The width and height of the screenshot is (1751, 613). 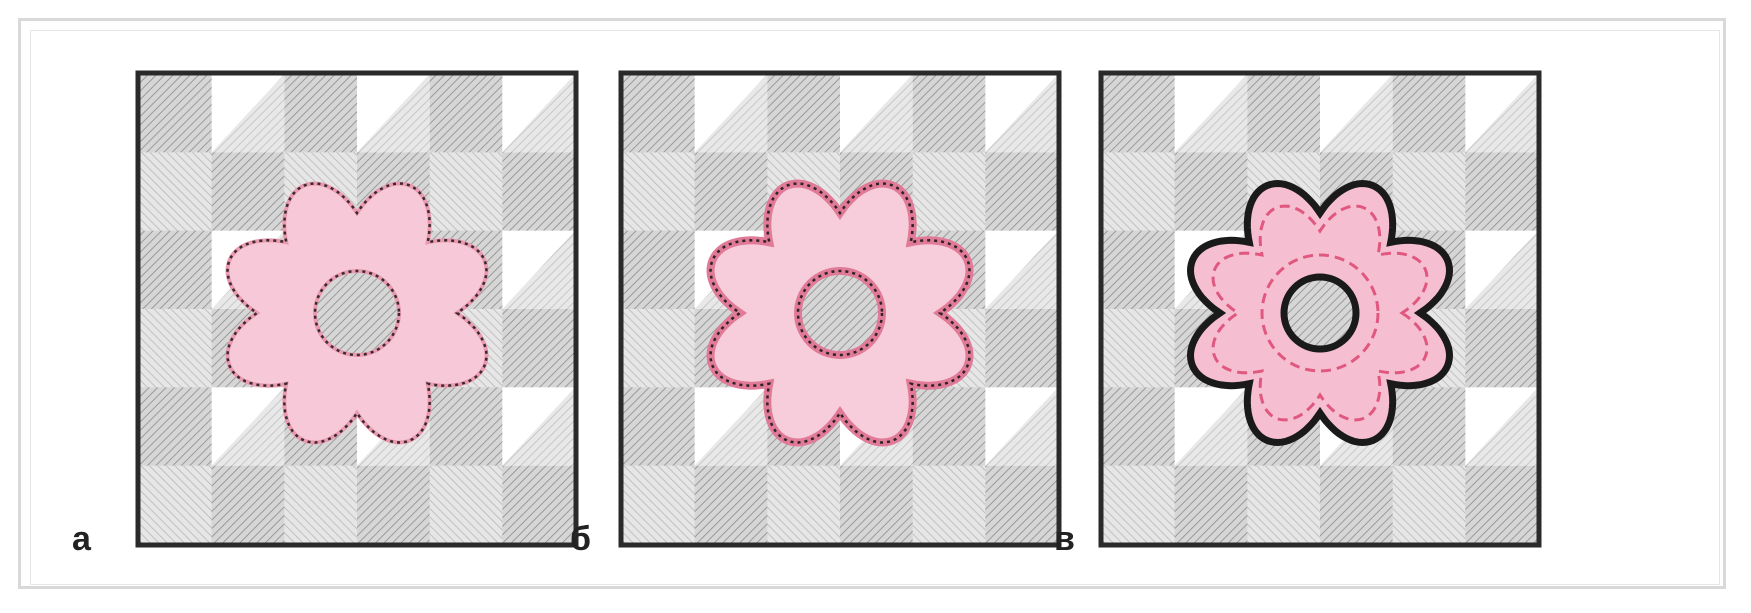 I want to click on flower-center-hole, so click(x=1320, y=313).